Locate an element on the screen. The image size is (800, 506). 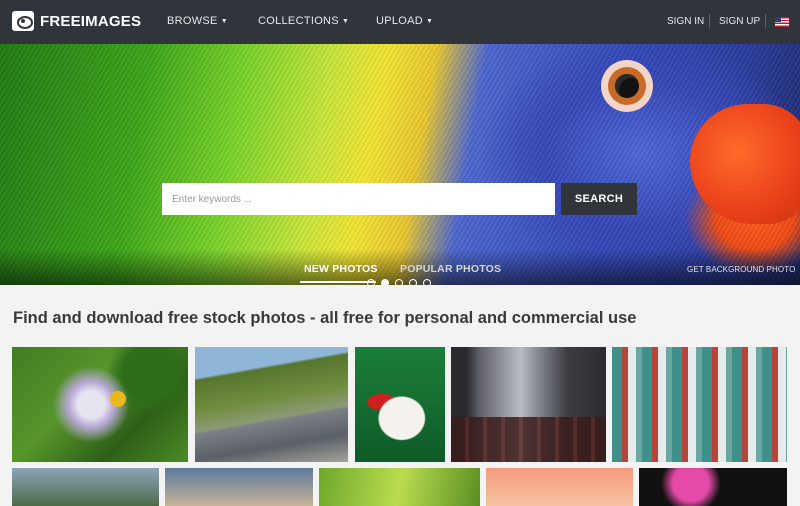
tab-new-photos: NEW PHOTOS is located at coordinates (341, 269).